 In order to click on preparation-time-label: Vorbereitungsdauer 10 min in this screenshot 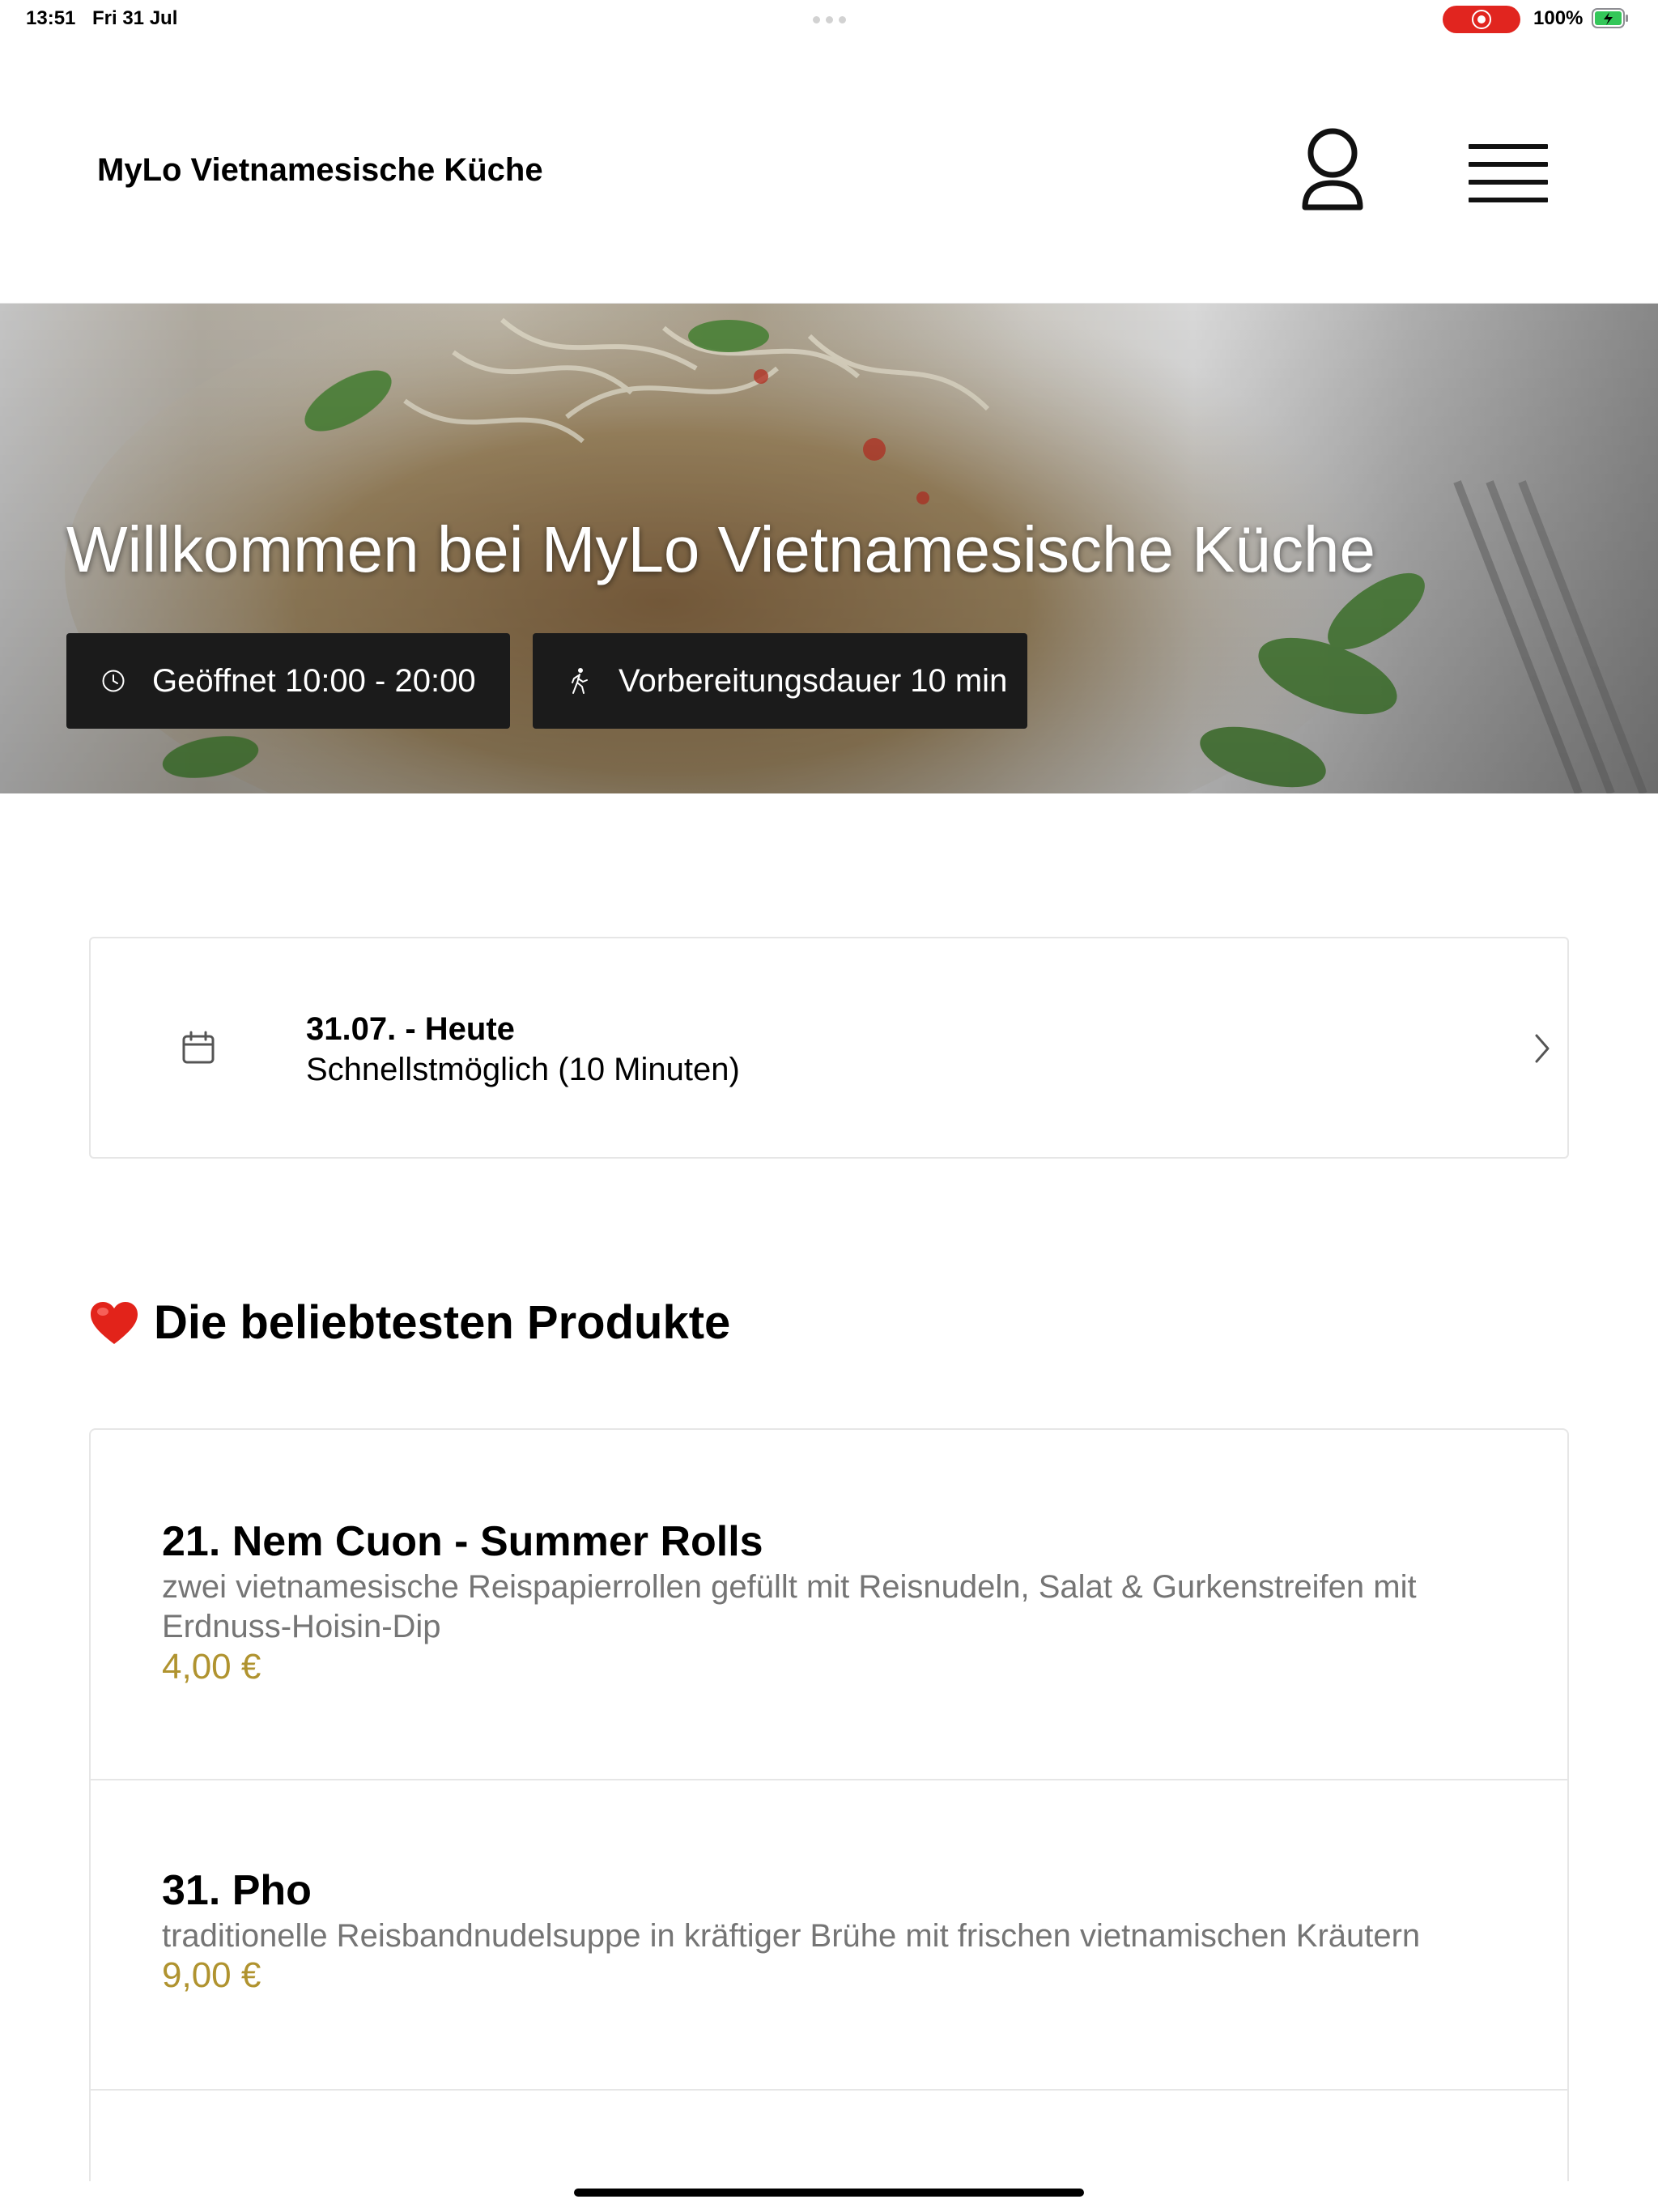, I will do `click(813, 681)`.